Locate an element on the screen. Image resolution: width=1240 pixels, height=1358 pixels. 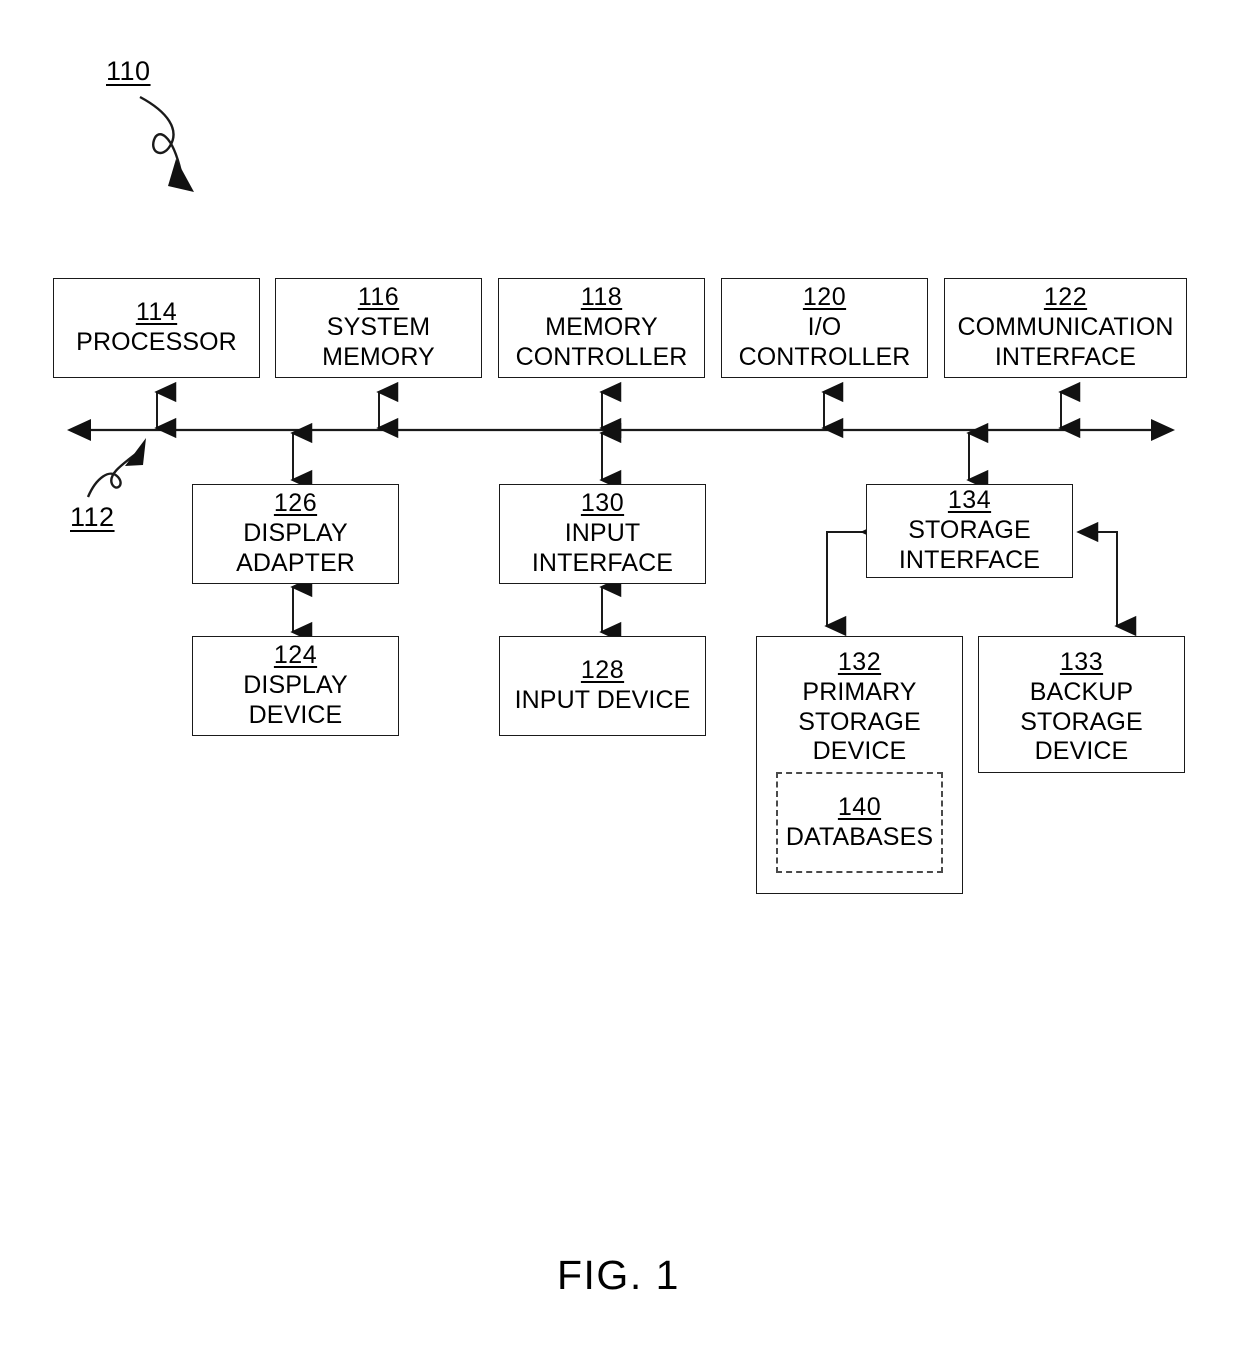
node-databases: 140 DATABASES is located at coordinates (859, 822).